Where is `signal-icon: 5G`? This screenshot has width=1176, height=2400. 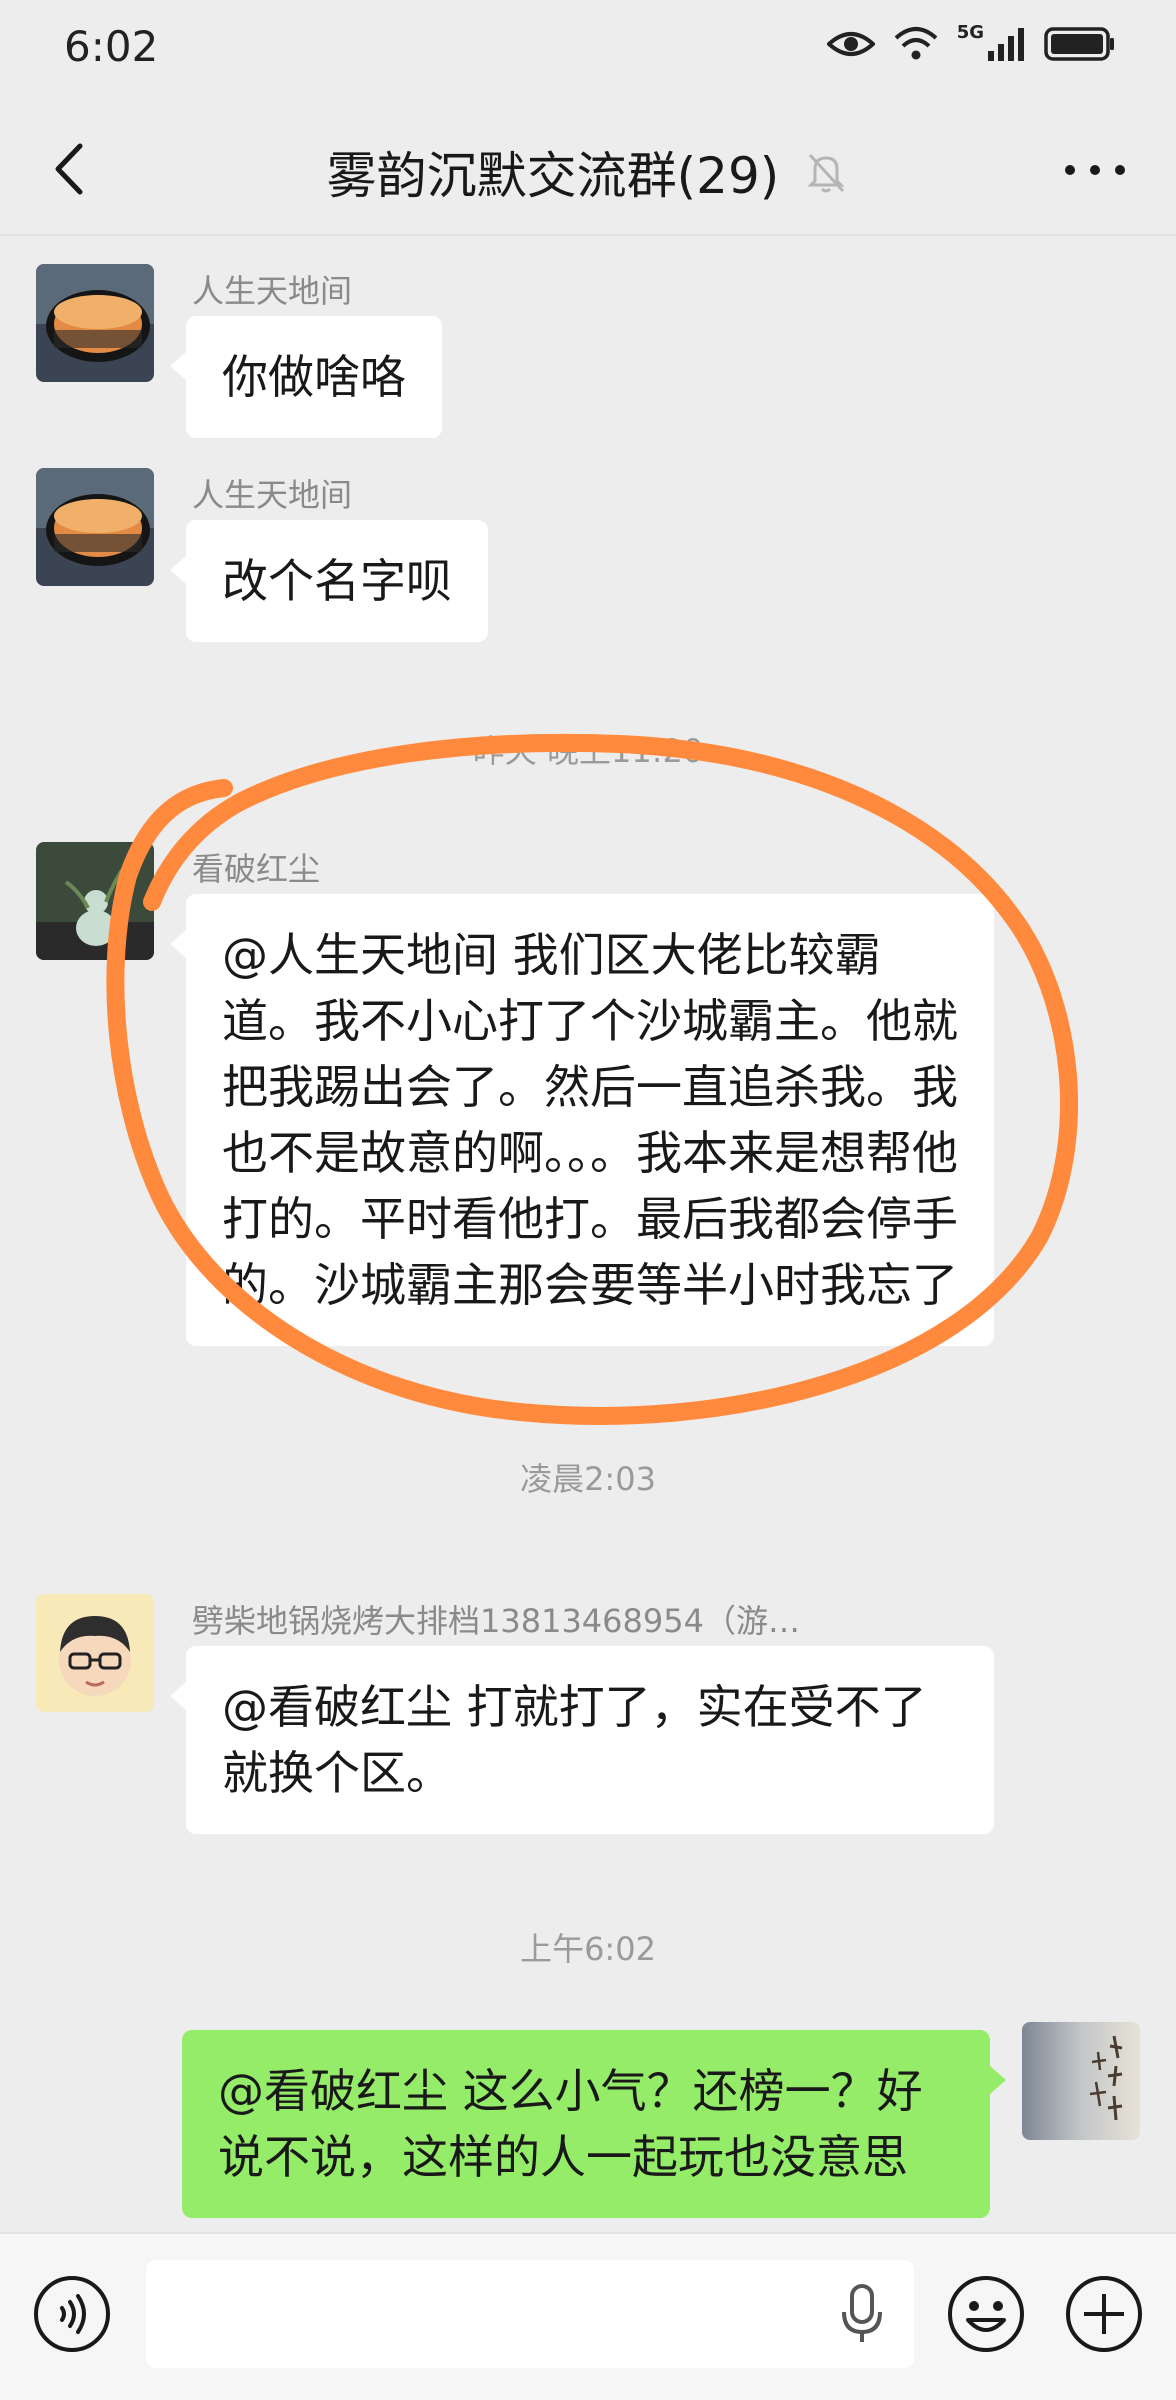 signal-icon: 5G is located at coordinates (991, 41).